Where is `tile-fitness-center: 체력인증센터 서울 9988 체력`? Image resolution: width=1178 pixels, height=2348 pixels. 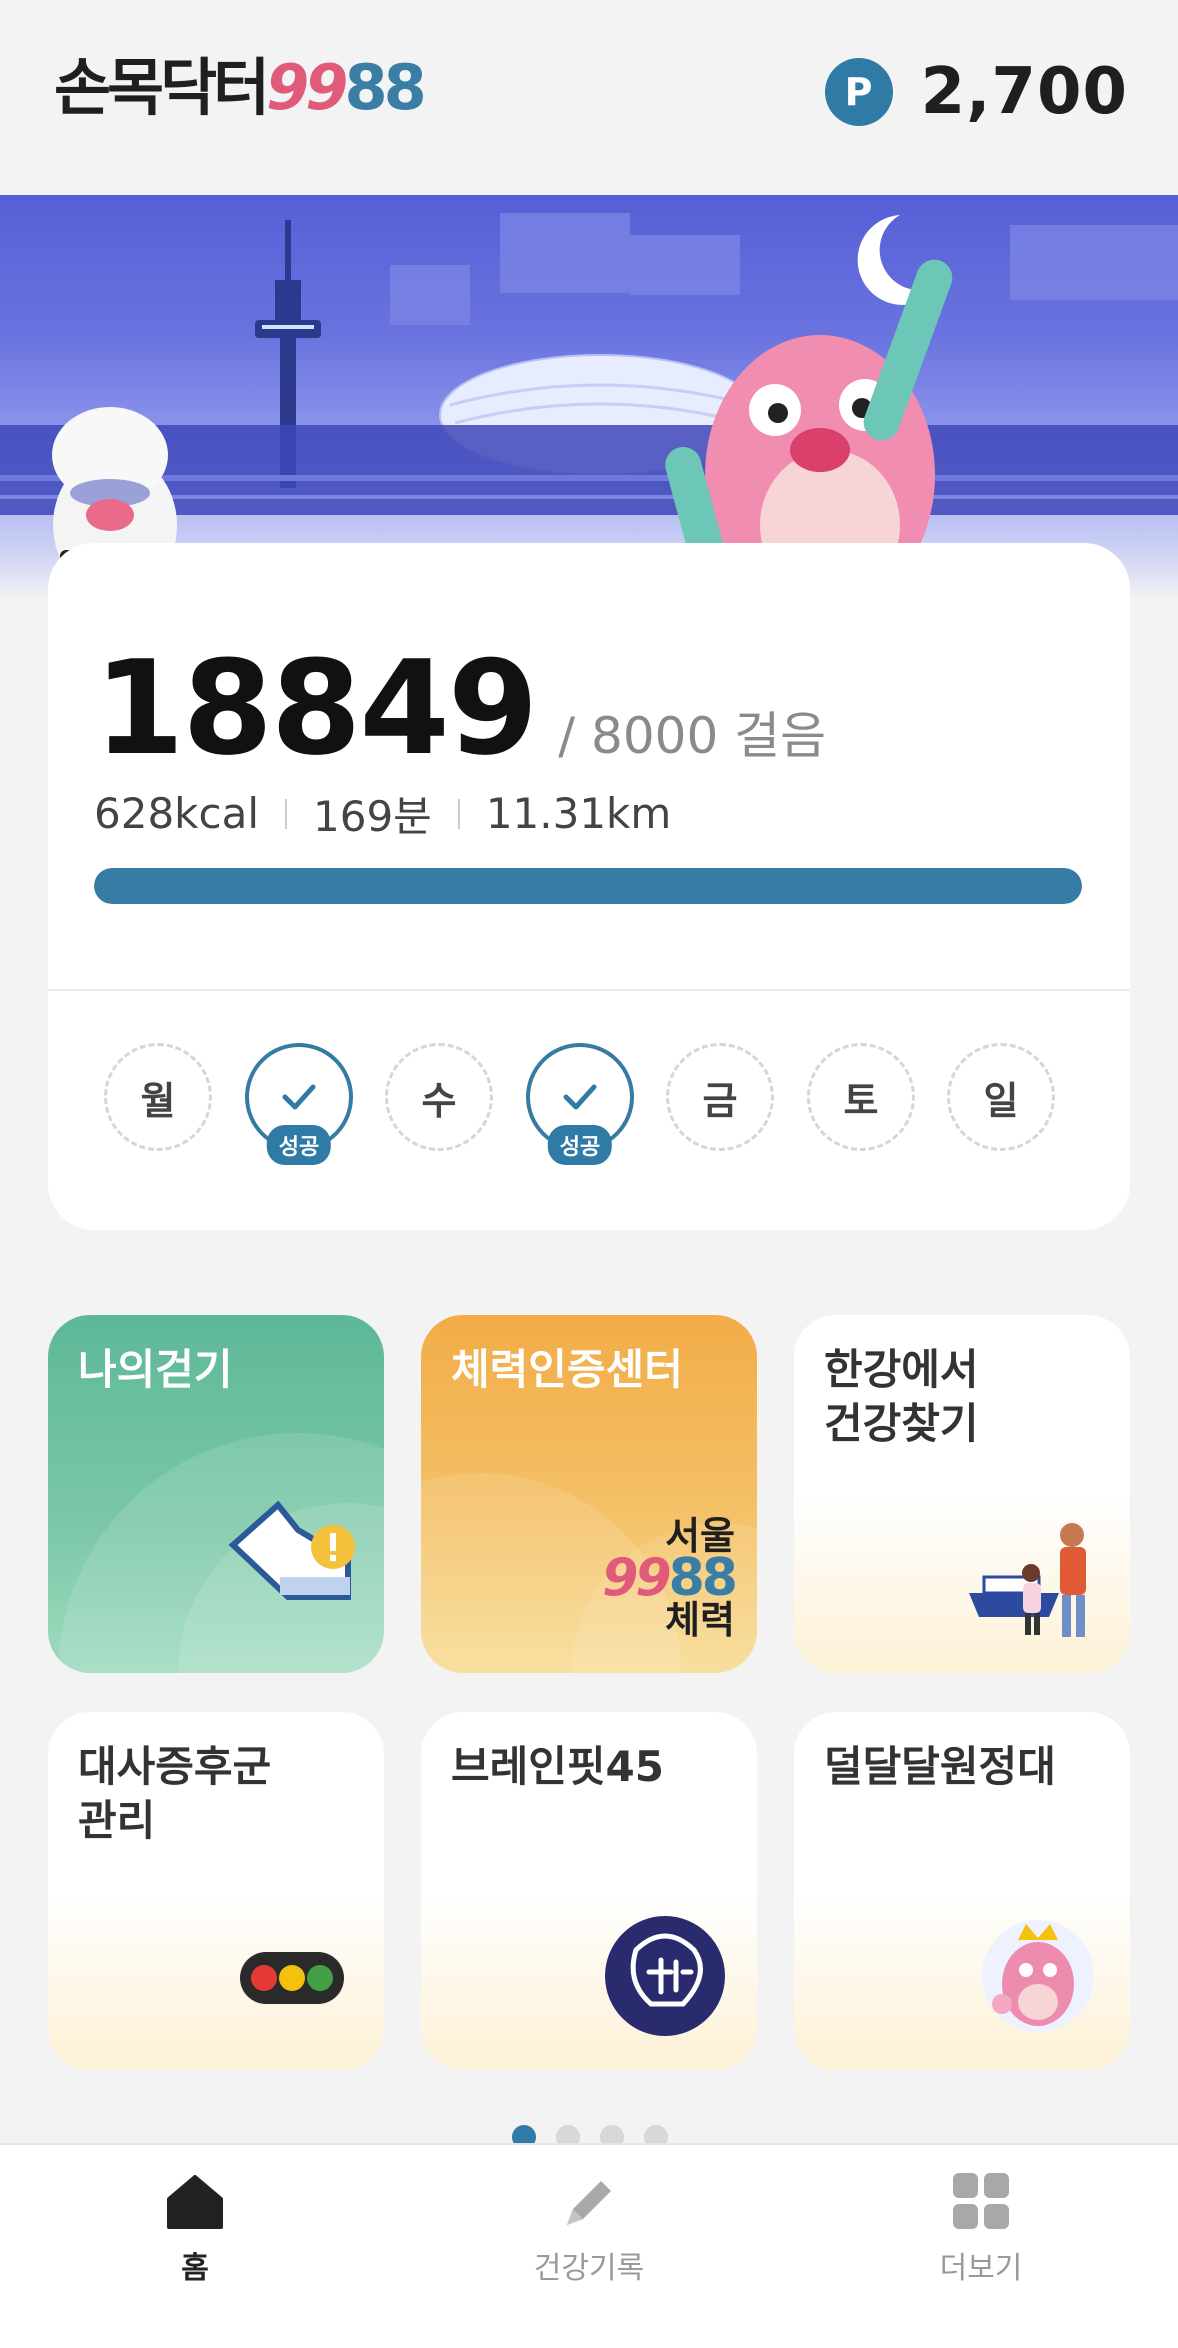
tile-fitness-center: 체력인증센터 서울 9988 체력 is located at coordinates (589, 1494).